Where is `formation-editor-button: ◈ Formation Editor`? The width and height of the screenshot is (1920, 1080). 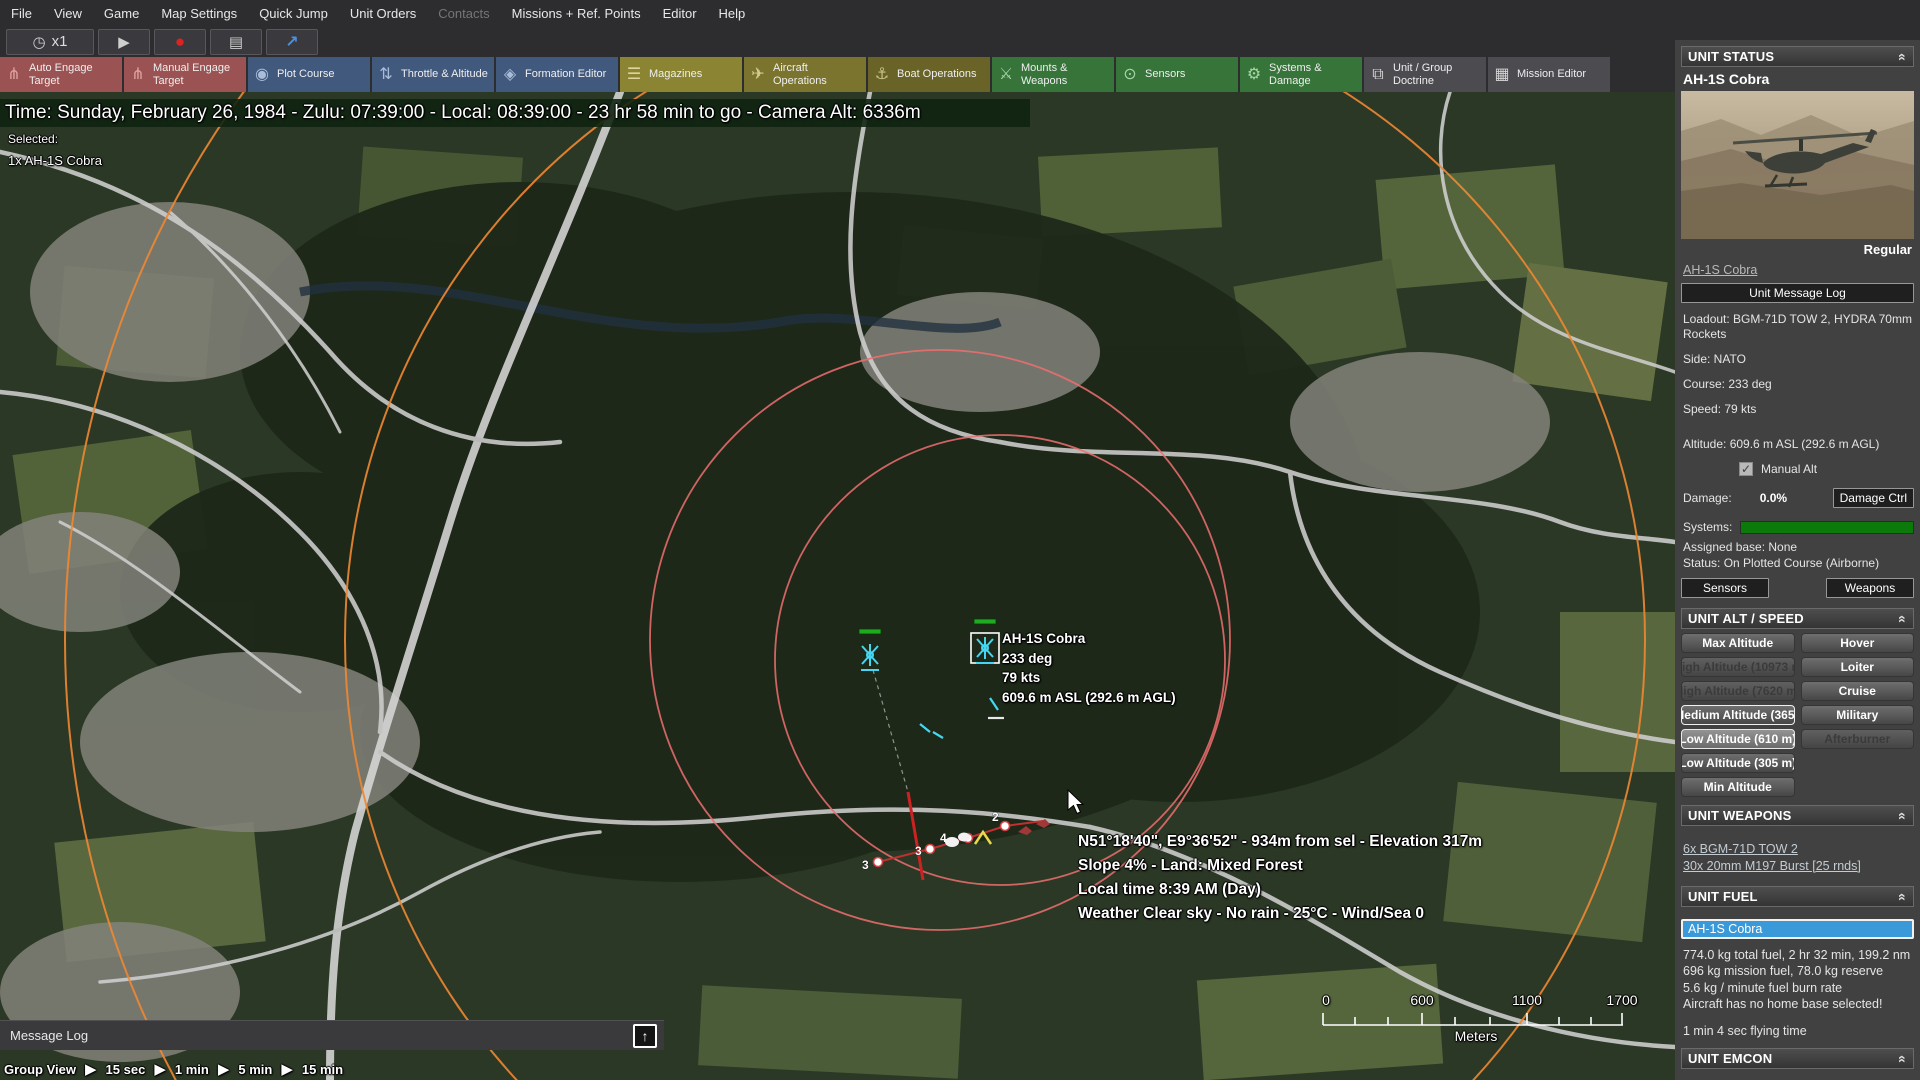
formation-editor-button: ◈ Formation Editor is located at coordinates (557, 74).